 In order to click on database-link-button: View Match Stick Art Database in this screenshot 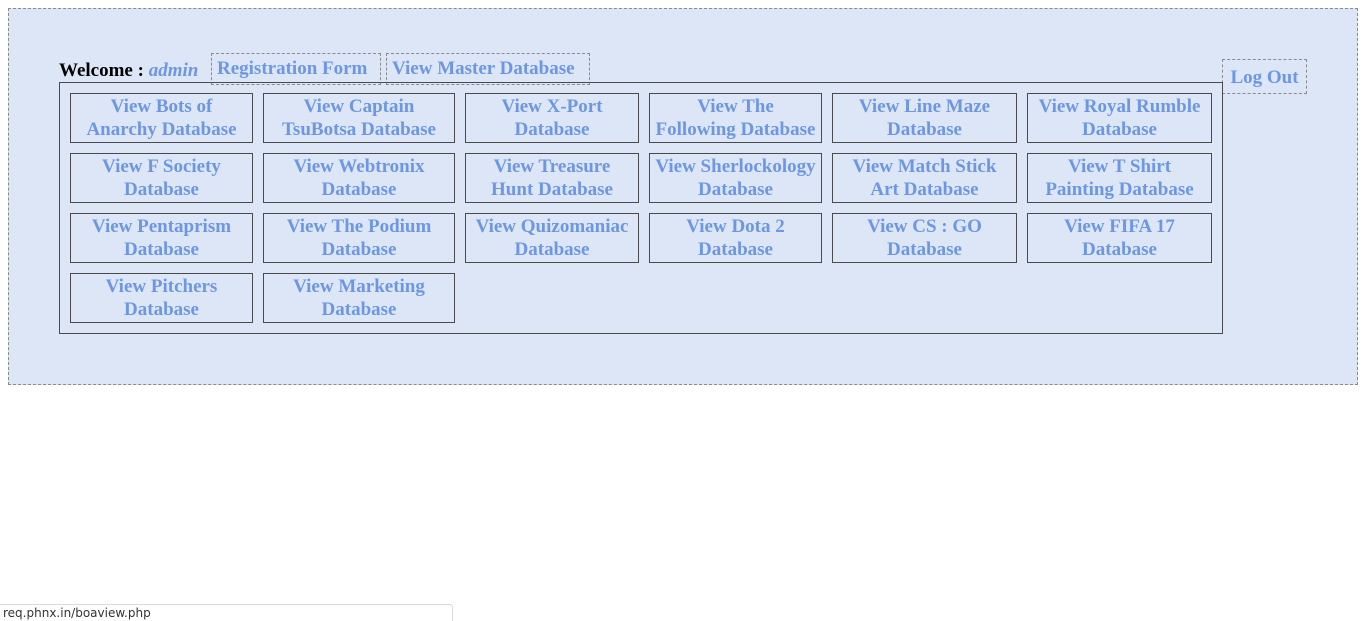, I will do `click(924, 178)`.